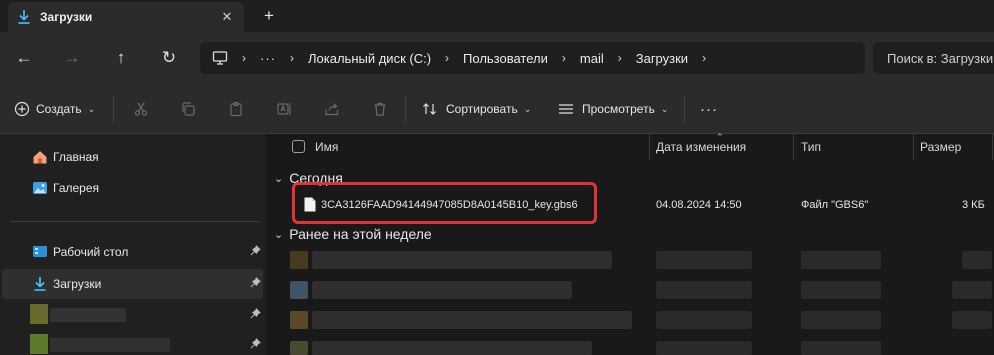  What do you see at coordinates (220, 58) in the screenshot?
I see `computer-icon` at bounding box center [220, 58].